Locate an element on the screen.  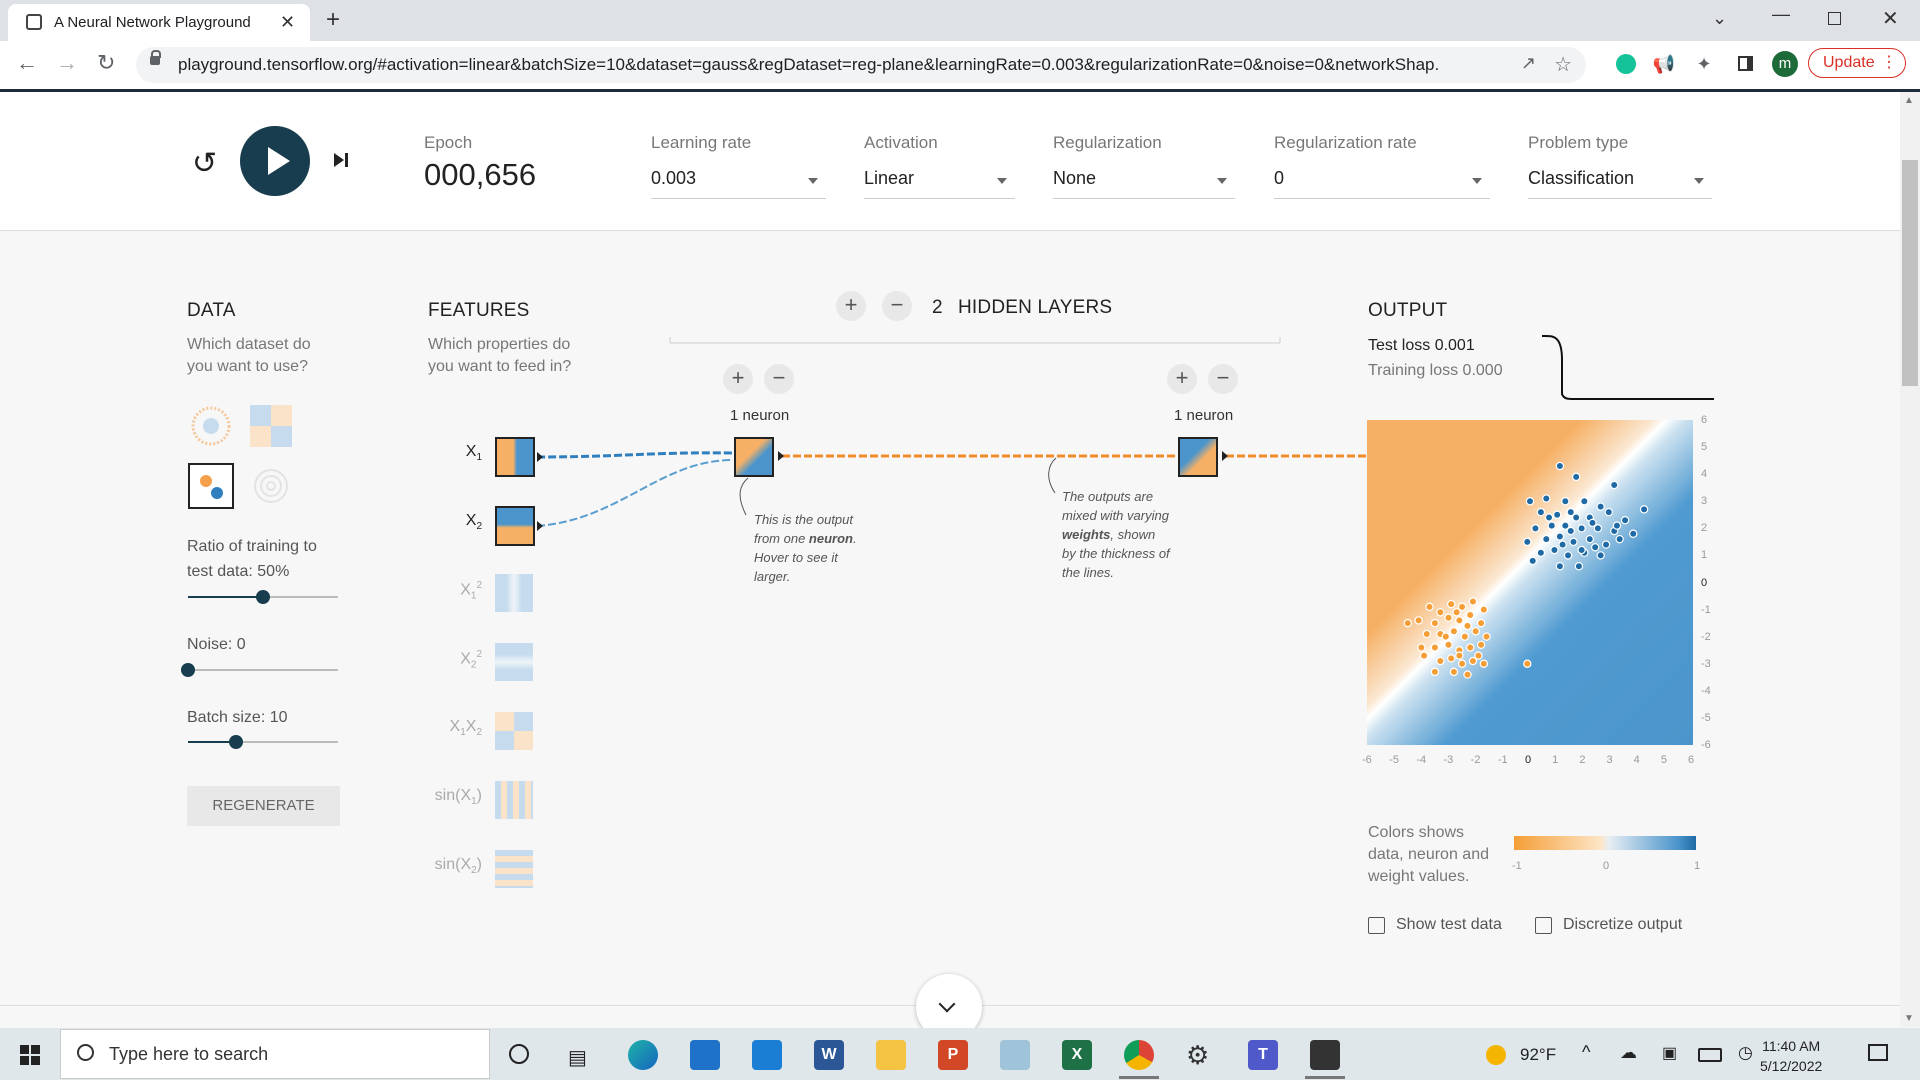
y-tick-label: 2 is located at coordinates (1704, 528).